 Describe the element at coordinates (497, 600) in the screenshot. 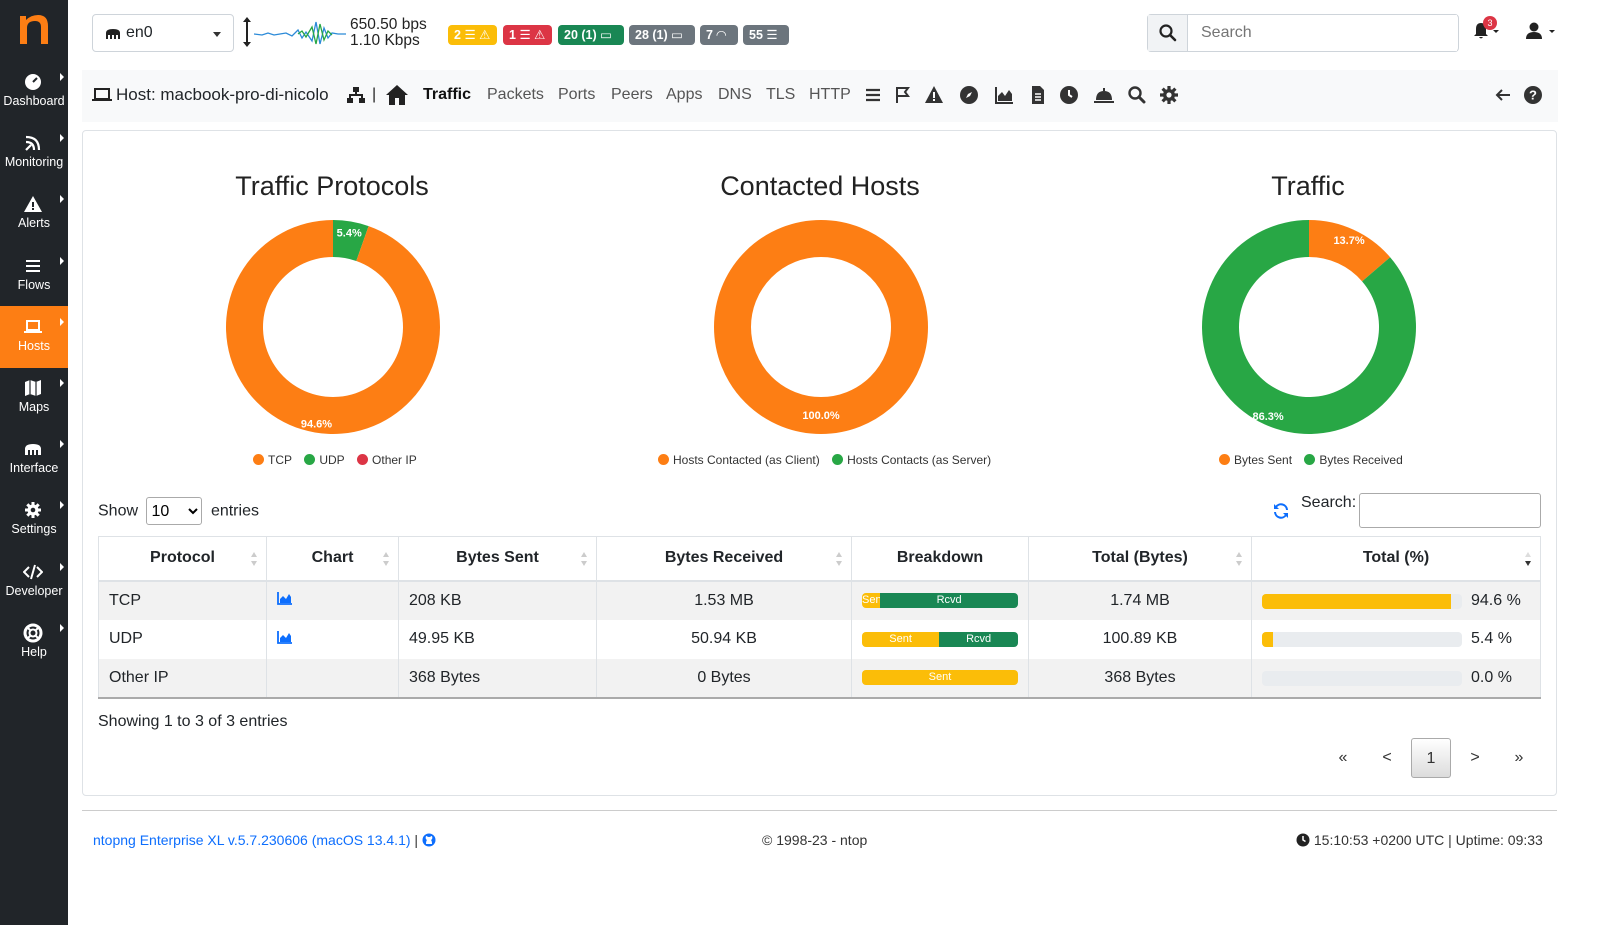

I see `cell-bytes-sent: 208 KB` at that location.